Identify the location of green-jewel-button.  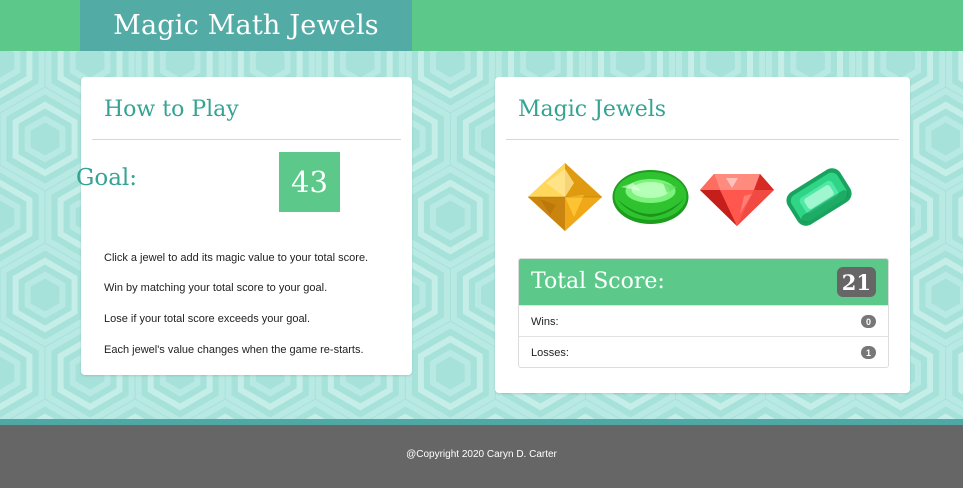
(650, 197).